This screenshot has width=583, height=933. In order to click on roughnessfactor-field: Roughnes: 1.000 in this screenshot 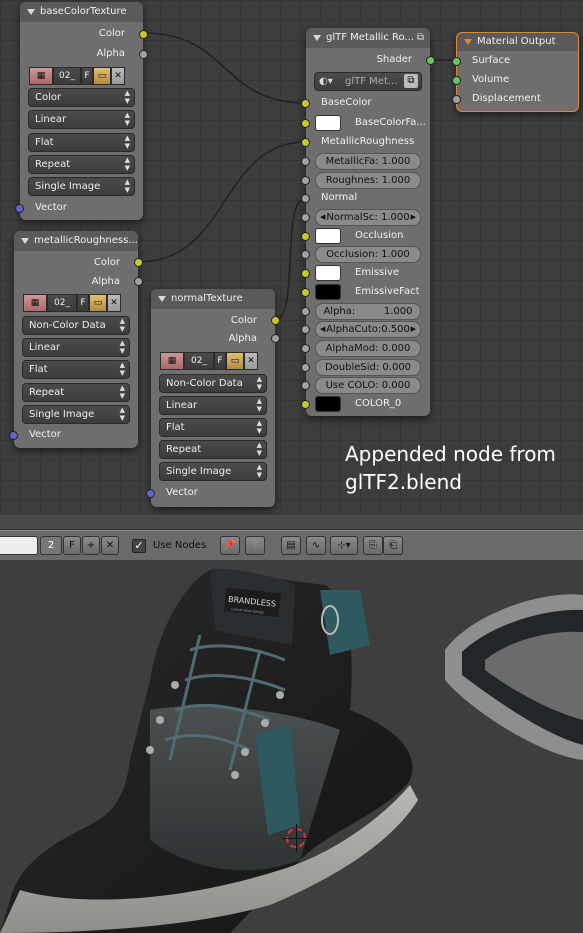, I will do `click(368, 180)`.